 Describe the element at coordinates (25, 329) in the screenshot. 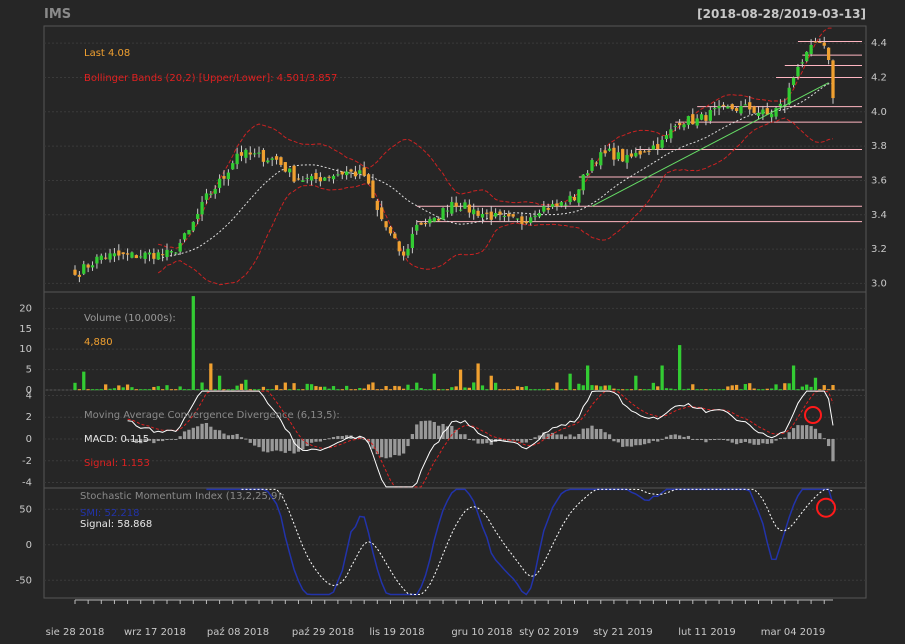

I see `volume-tick-label: 15` at that location.